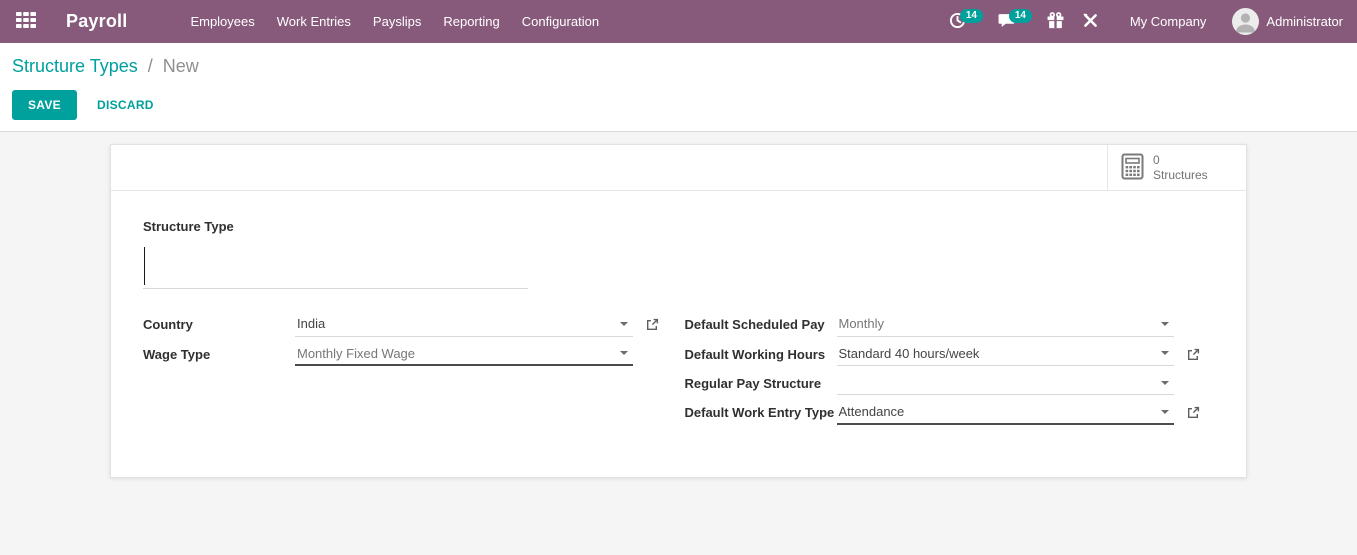 The image size is (1357, 555). Describe the element at coordinates (177, 354) in the screenshot. I see `wage-type-label: Wage Type` at that location.